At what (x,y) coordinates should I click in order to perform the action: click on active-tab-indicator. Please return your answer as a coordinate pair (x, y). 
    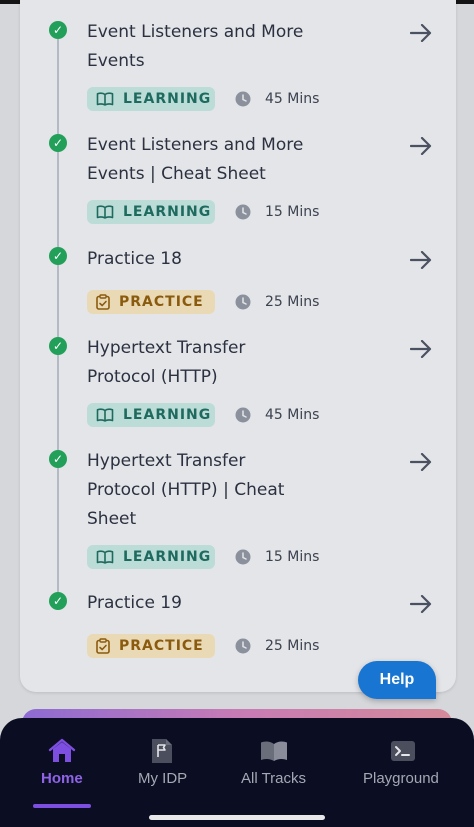
    Looking at the image, I should click on (62, 806).